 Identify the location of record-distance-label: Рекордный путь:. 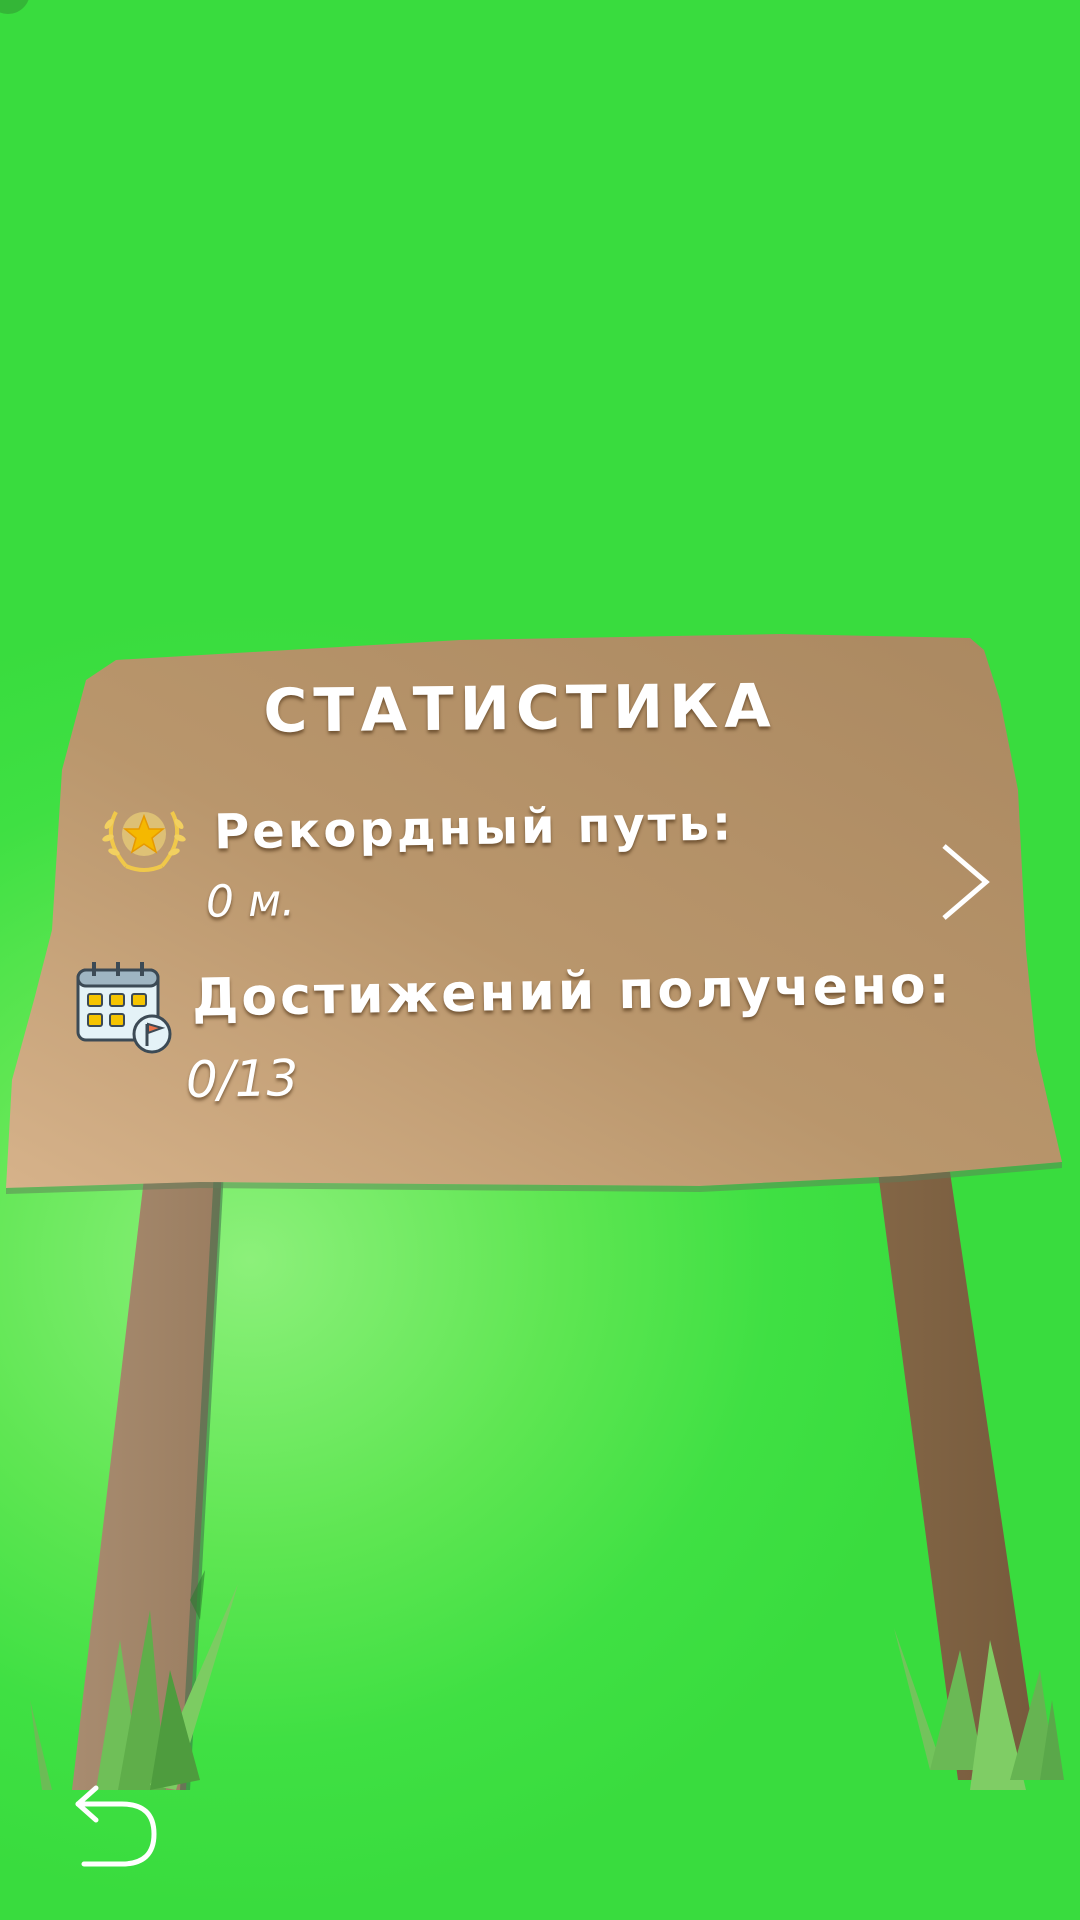
(474, 828).